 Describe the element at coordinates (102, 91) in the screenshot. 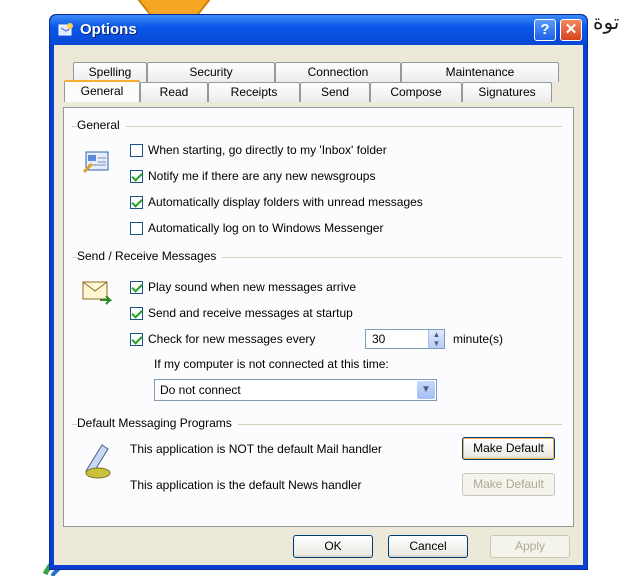

I see `tab-general: General` at that location.